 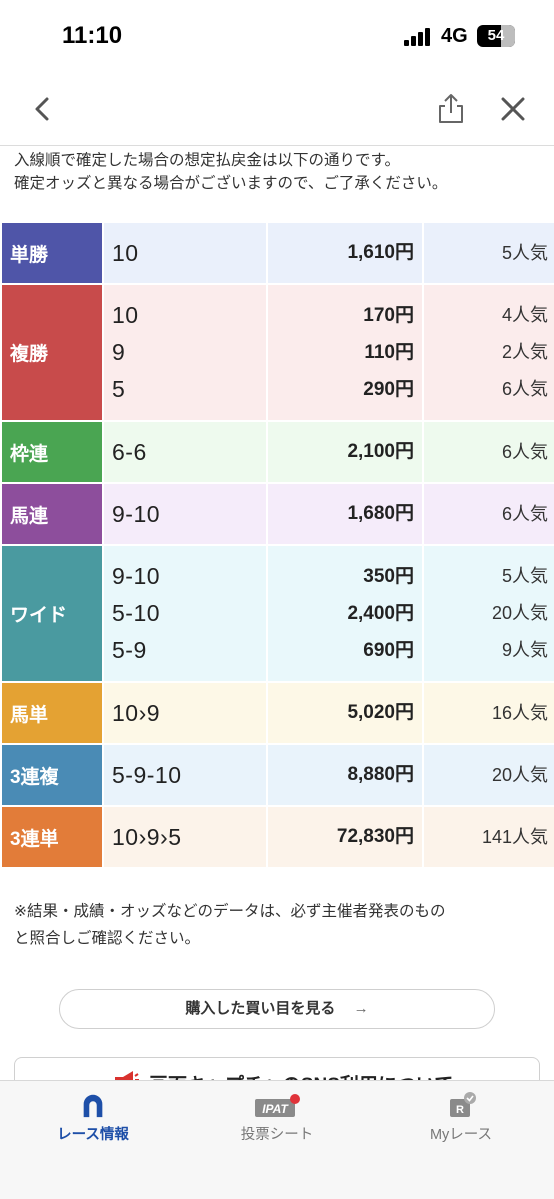 I want to click on bottom-tab-bar: レース情報 IPAT 投票シート R Myレース, so click(x=277, y=1139).